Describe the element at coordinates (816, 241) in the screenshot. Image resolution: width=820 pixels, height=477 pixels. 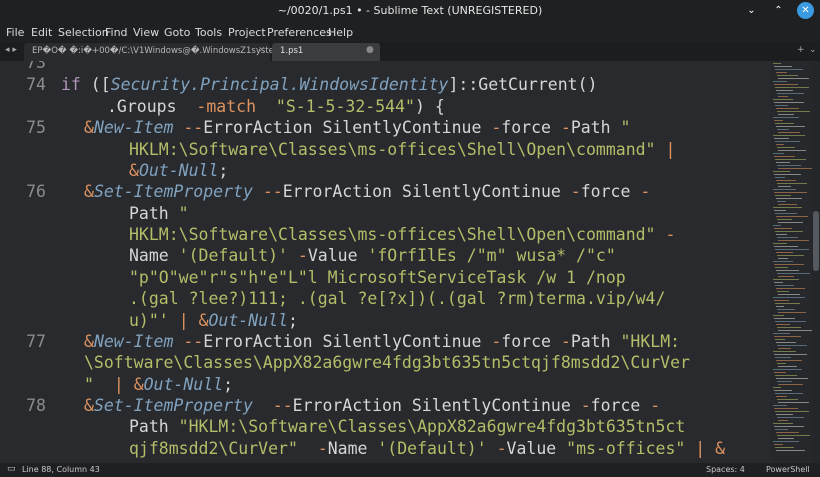
I see `scrollbar-thumb` at that location.